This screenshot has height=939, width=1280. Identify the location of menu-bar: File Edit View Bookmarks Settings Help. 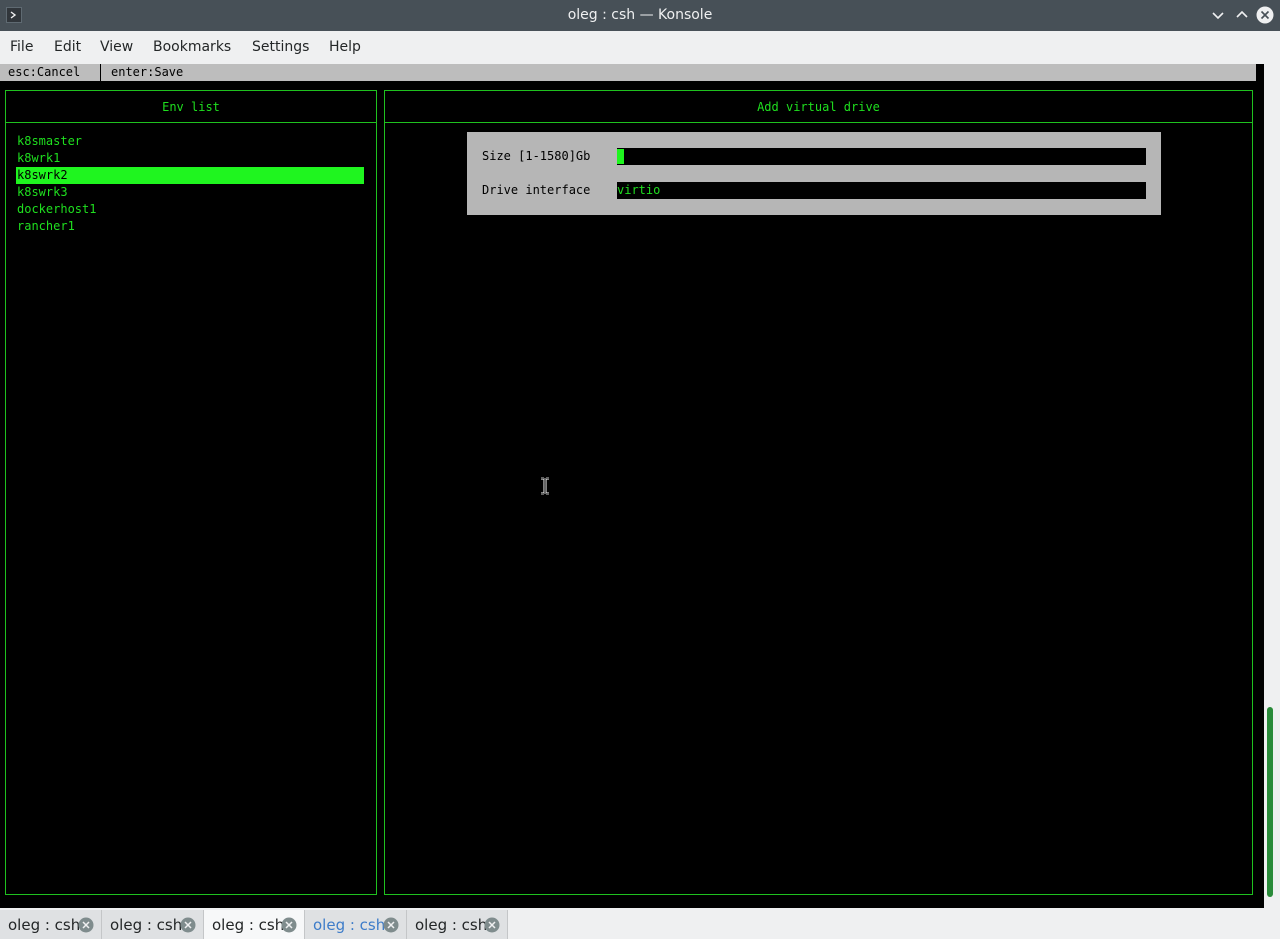
(640, 47).